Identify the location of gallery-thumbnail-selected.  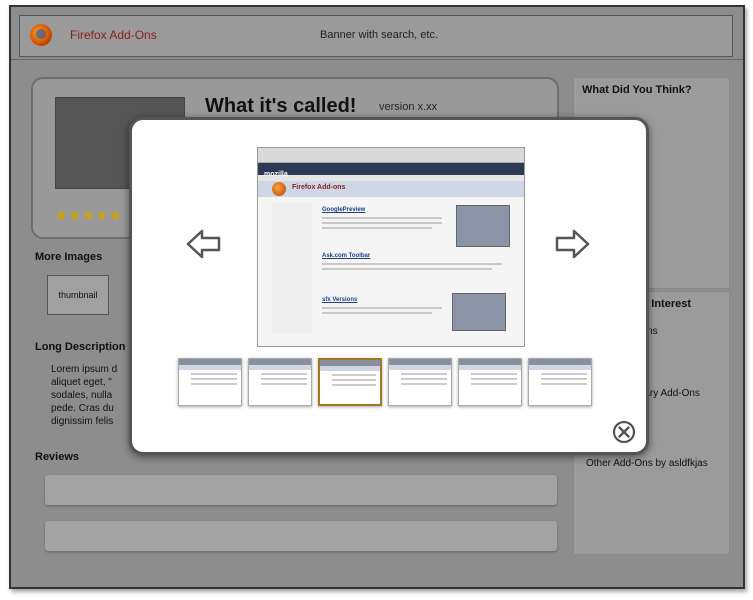
(350, 382).